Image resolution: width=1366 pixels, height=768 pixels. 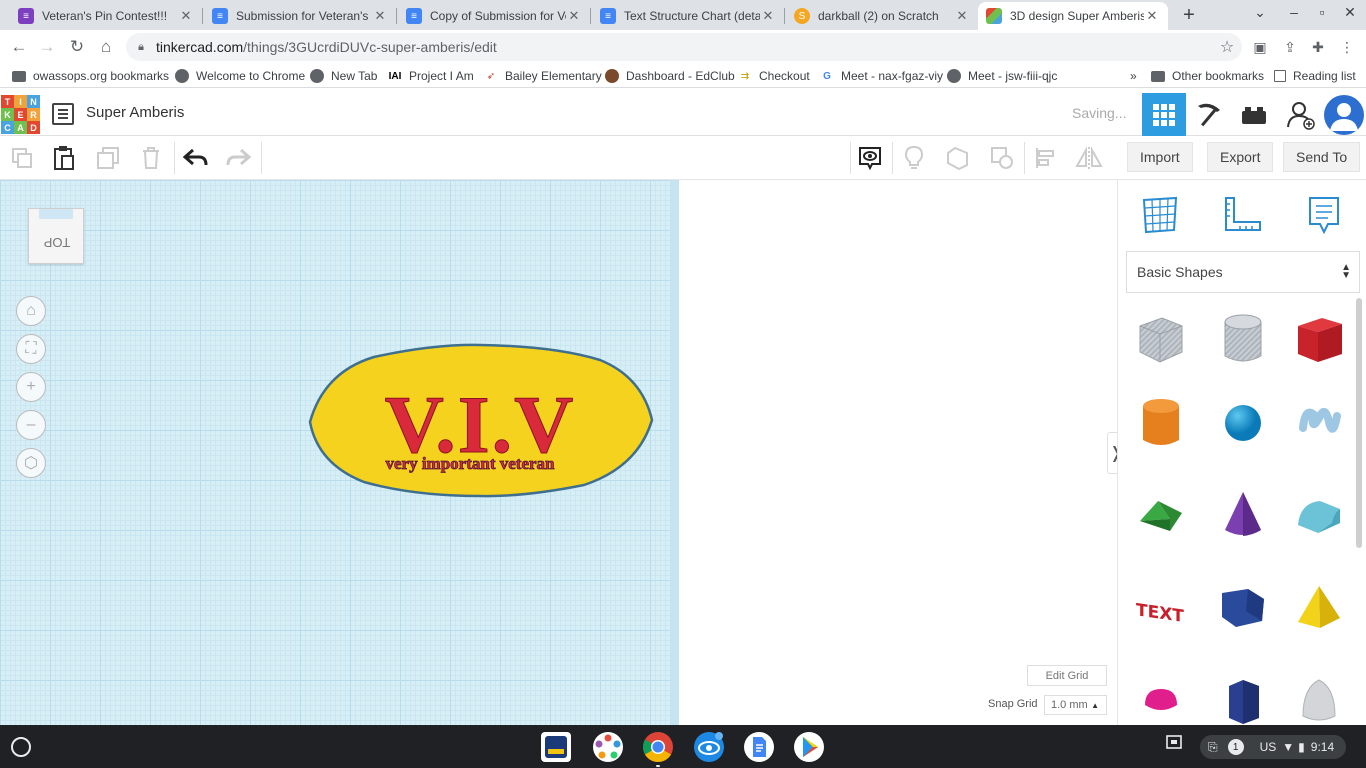 I want to click on shape-cylinder, so click(x=1161, y=423).